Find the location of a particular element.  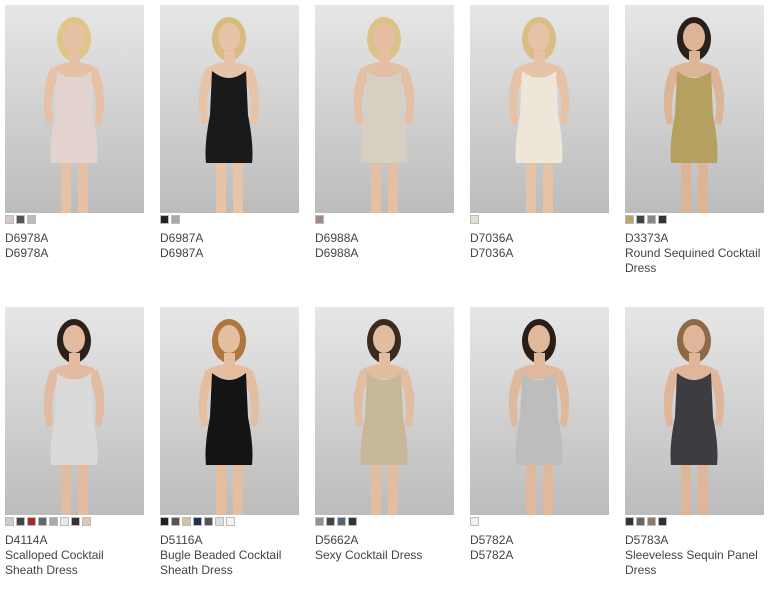

product-name: D7036A is located at coordinates (539, 253).